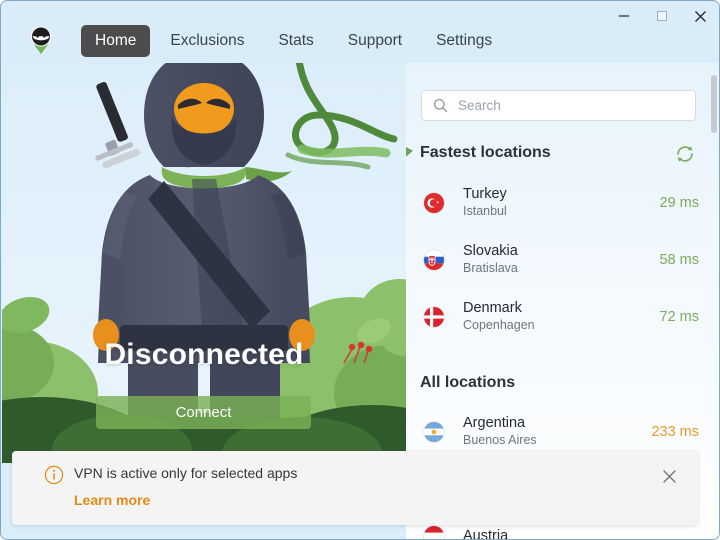 The image size is (720, 540). What do you see at coordinates (434, 316) in the screenshot?
I see `flag-denmark-icon` at bounding box center [434, 316].